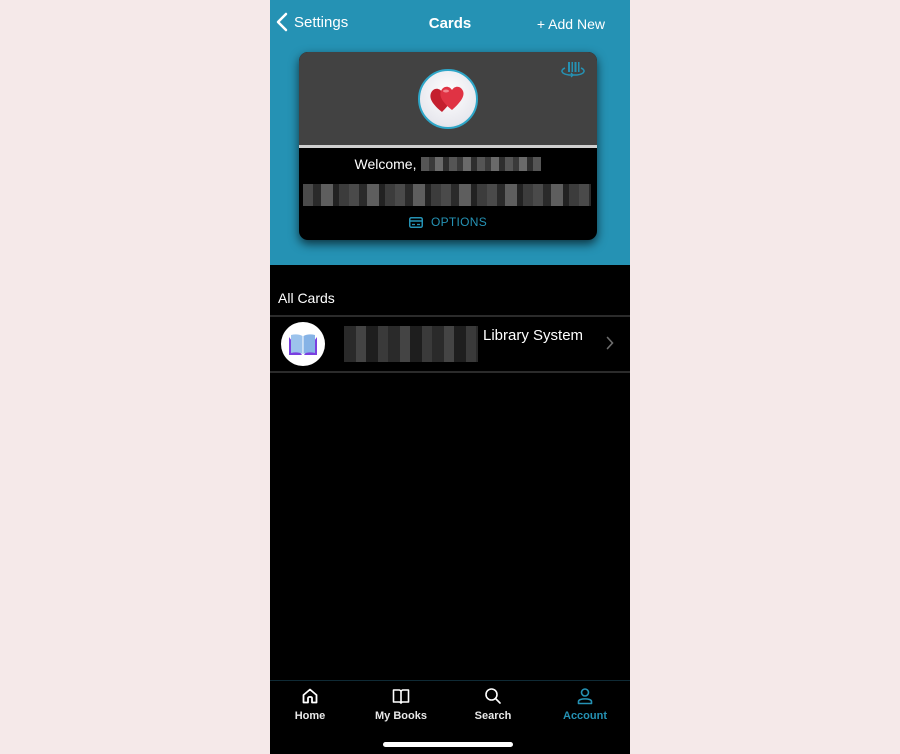 The image size is (900, 754). I want to click on search-icon, so click(493, 696).